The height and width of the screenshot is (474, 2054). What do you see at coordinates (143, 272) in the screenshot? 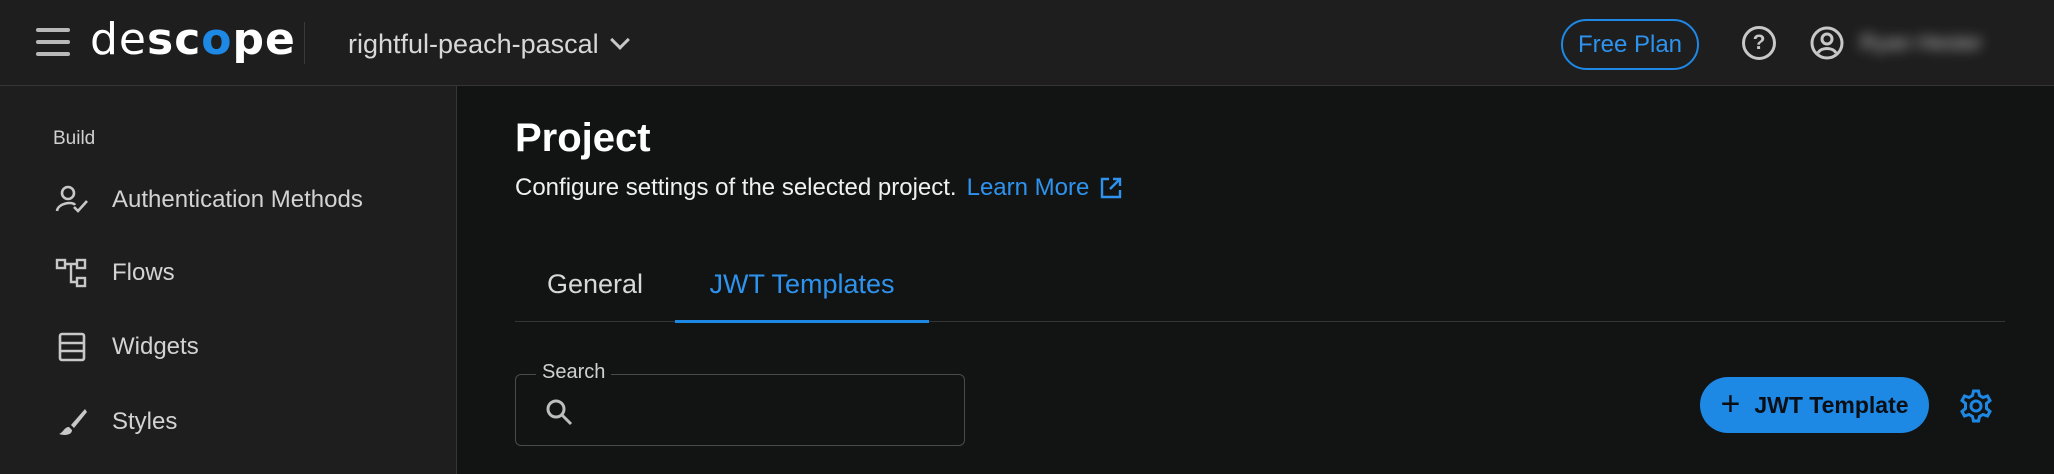
I see `sidebar-item-label: Flows` at bounding box center [143, 272].